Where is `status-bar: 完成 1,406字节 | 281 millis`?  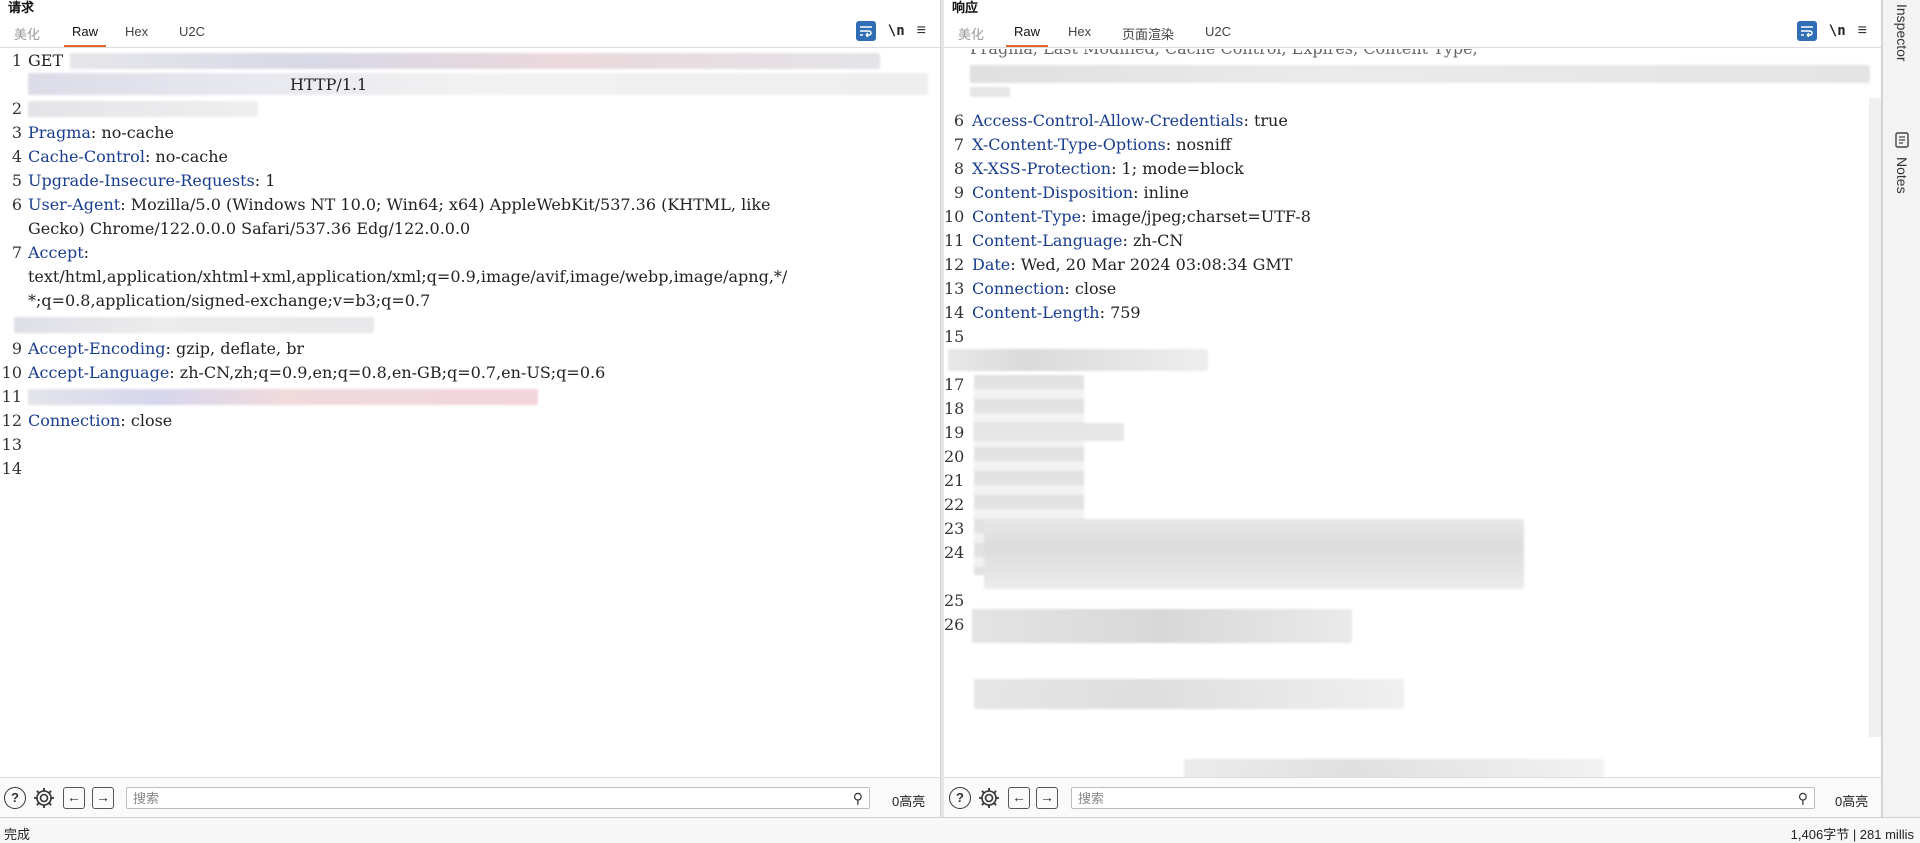
status-bar: 完成 1,406字节 | 281 millis is located at coordinates (960, 830).